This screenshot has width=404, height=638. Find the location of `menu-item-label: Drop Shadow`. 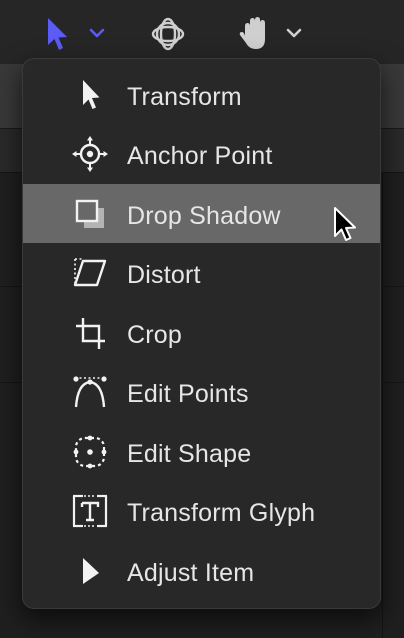

menu-item-label: Drop Shadow is located at coordinates (204, 216).